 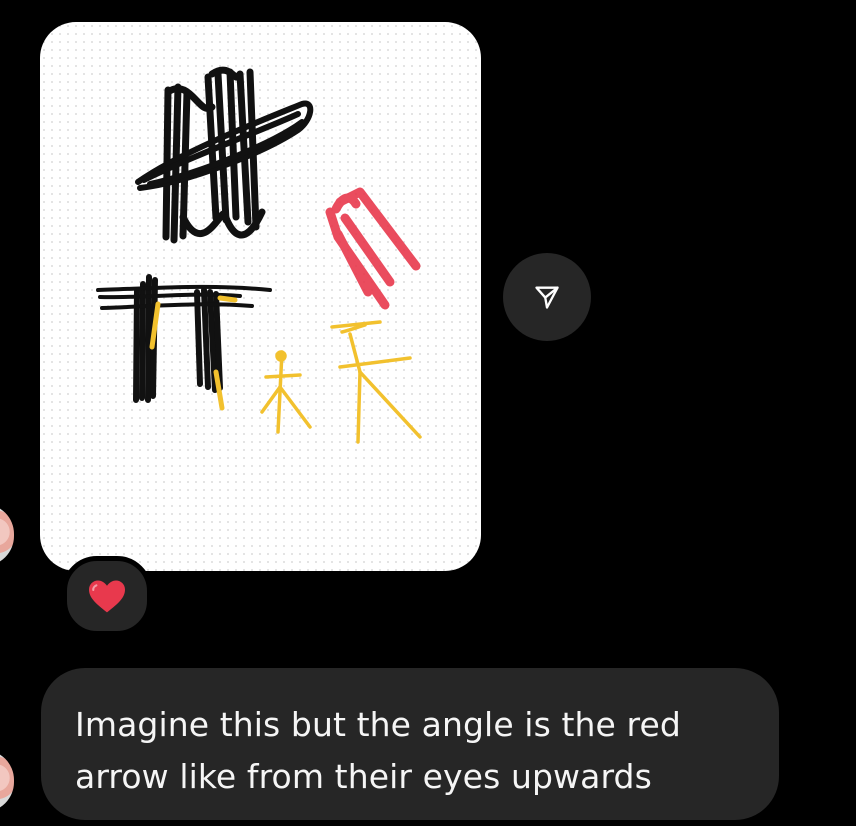 I want to click on share-button, so click(x=547, y=297).